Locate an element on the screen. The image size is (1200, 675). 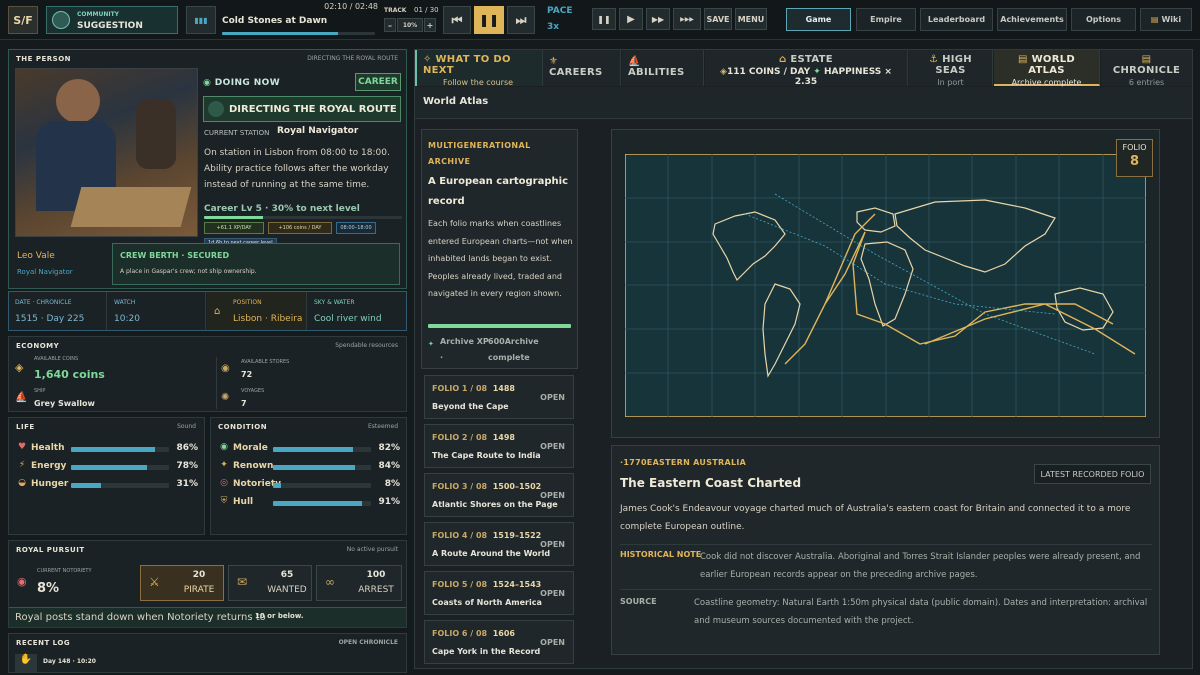
coins-value: 1,640 coins is located at coordinates (69, 374).